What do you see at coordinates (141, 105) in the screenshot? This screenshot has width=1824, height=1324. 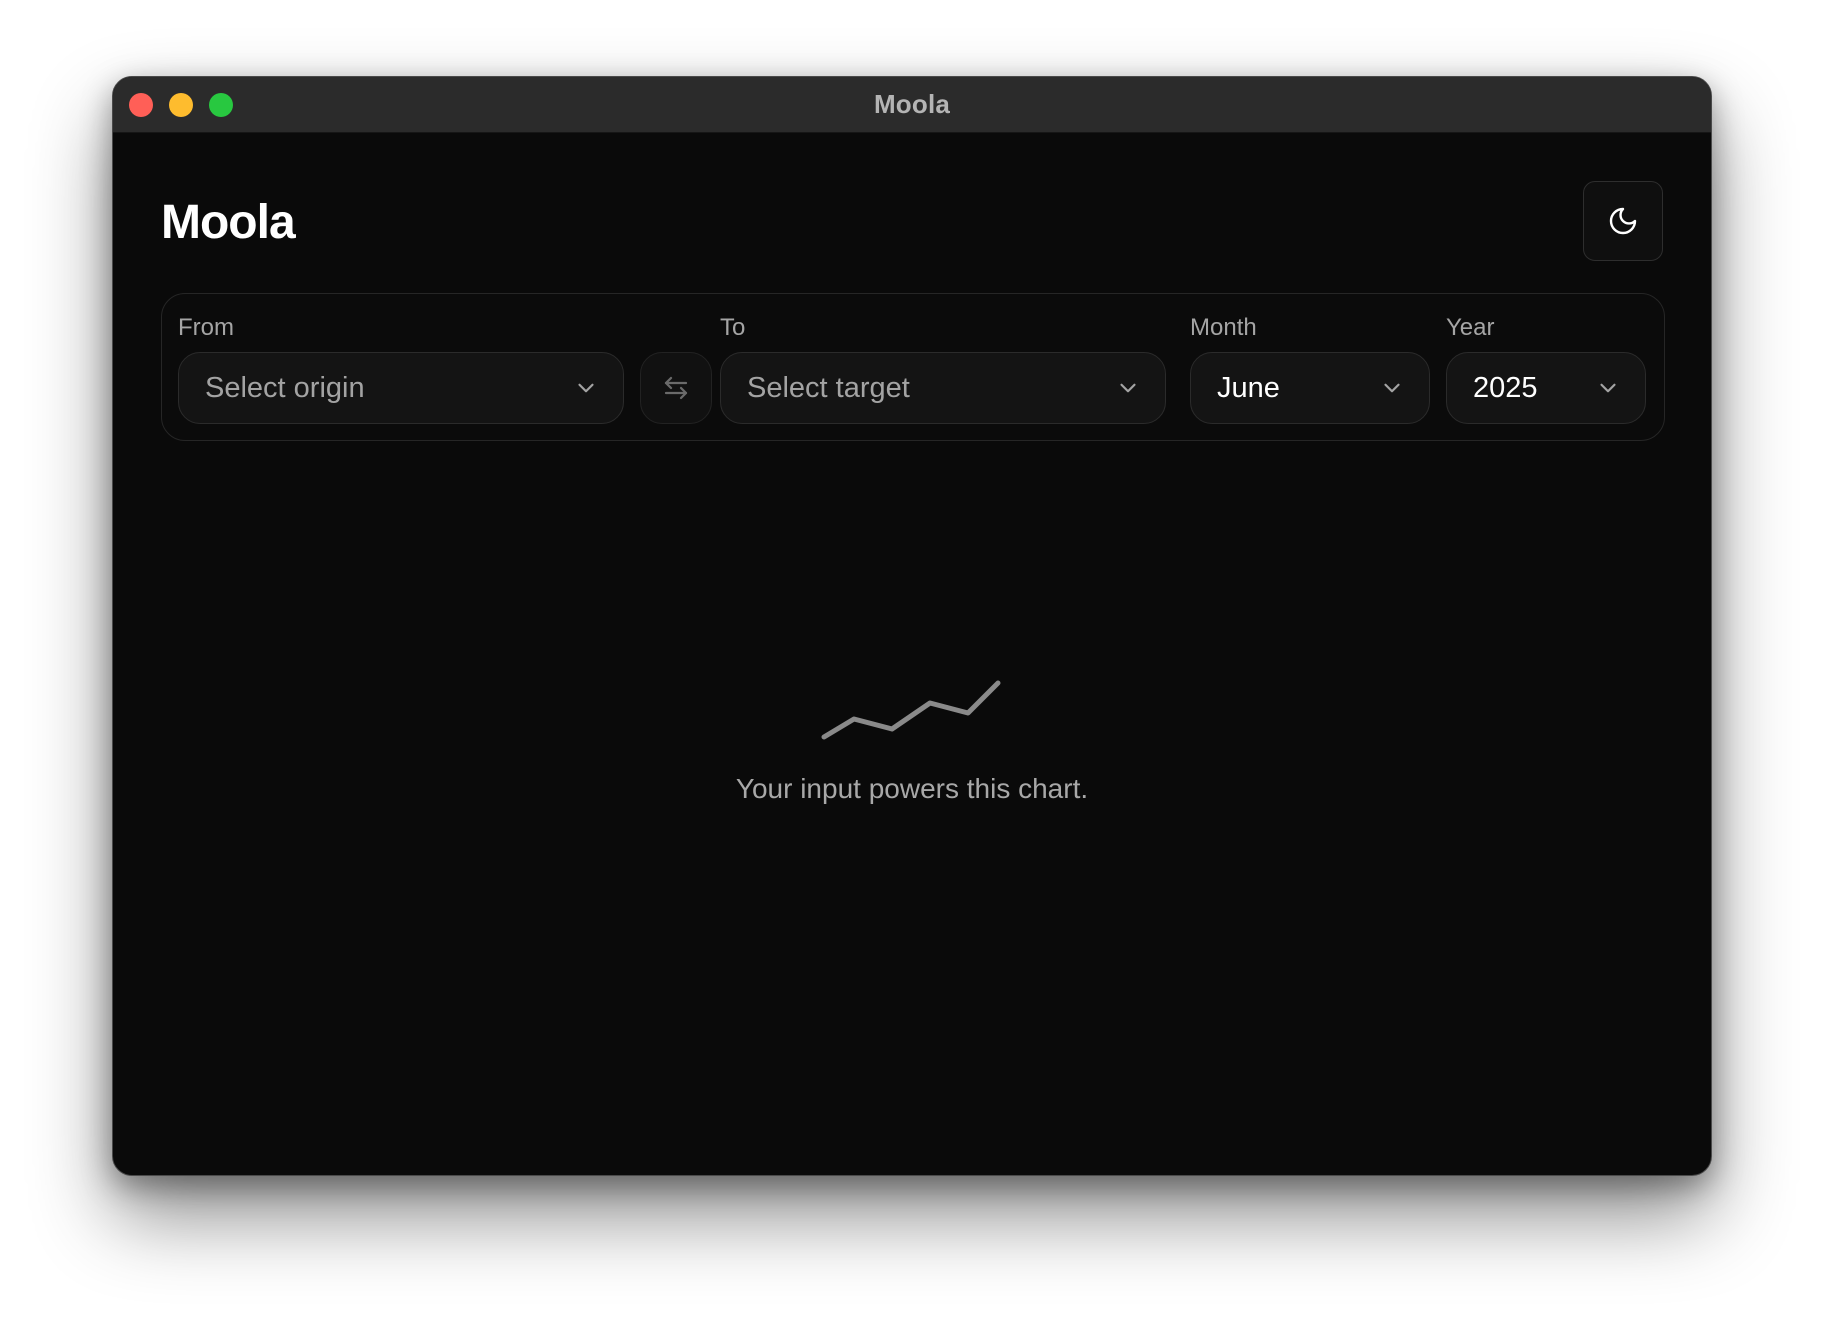 I see `close-window-button` at bounding box center [141, 105].